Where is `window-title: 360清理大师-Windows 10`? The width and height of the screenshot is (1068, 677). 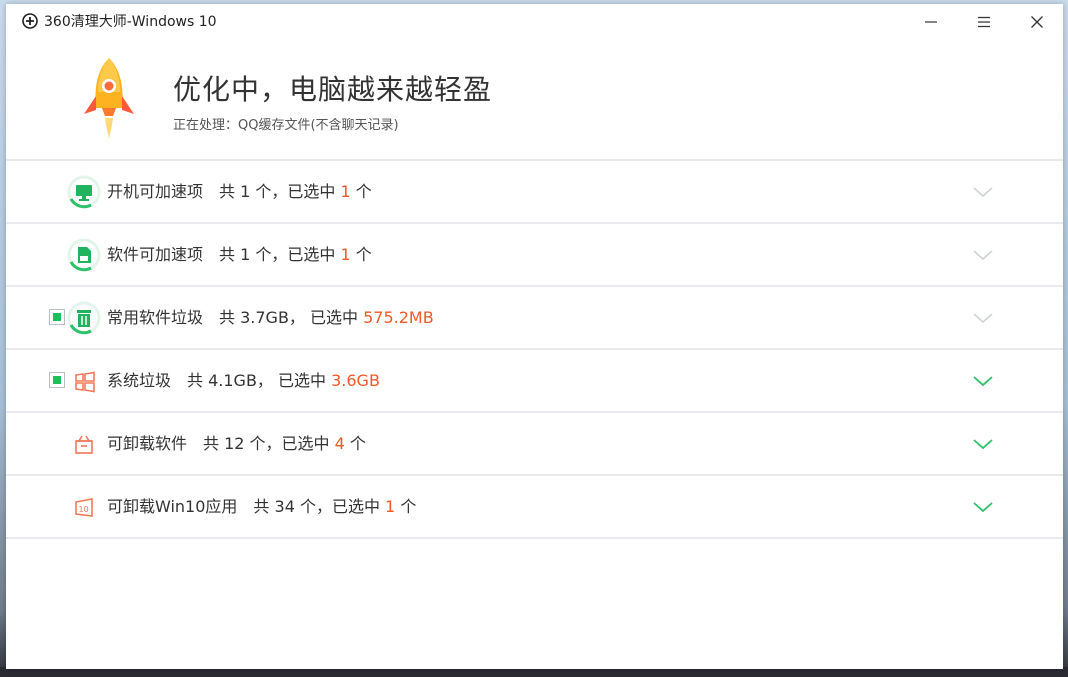
window-title: 360清理大师-Windows 10 is located at coordinates (130, 22).